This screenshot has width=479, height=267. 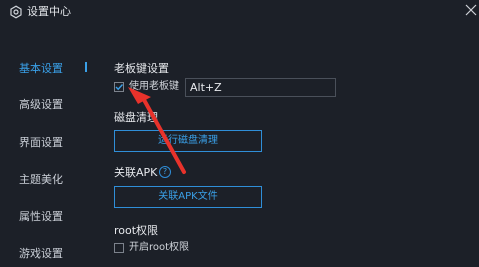 I want to click on sidebar-item-properties: 属性设置, so click(x=41, y=217).